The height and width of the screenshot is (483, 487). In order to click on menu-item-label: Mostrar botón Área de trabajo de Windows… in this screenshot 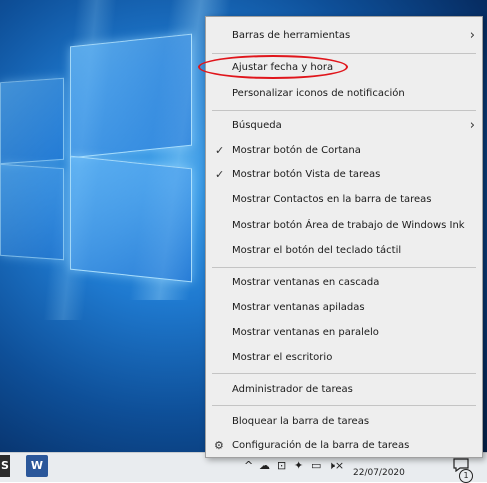, I will do `click(348, 225)`.